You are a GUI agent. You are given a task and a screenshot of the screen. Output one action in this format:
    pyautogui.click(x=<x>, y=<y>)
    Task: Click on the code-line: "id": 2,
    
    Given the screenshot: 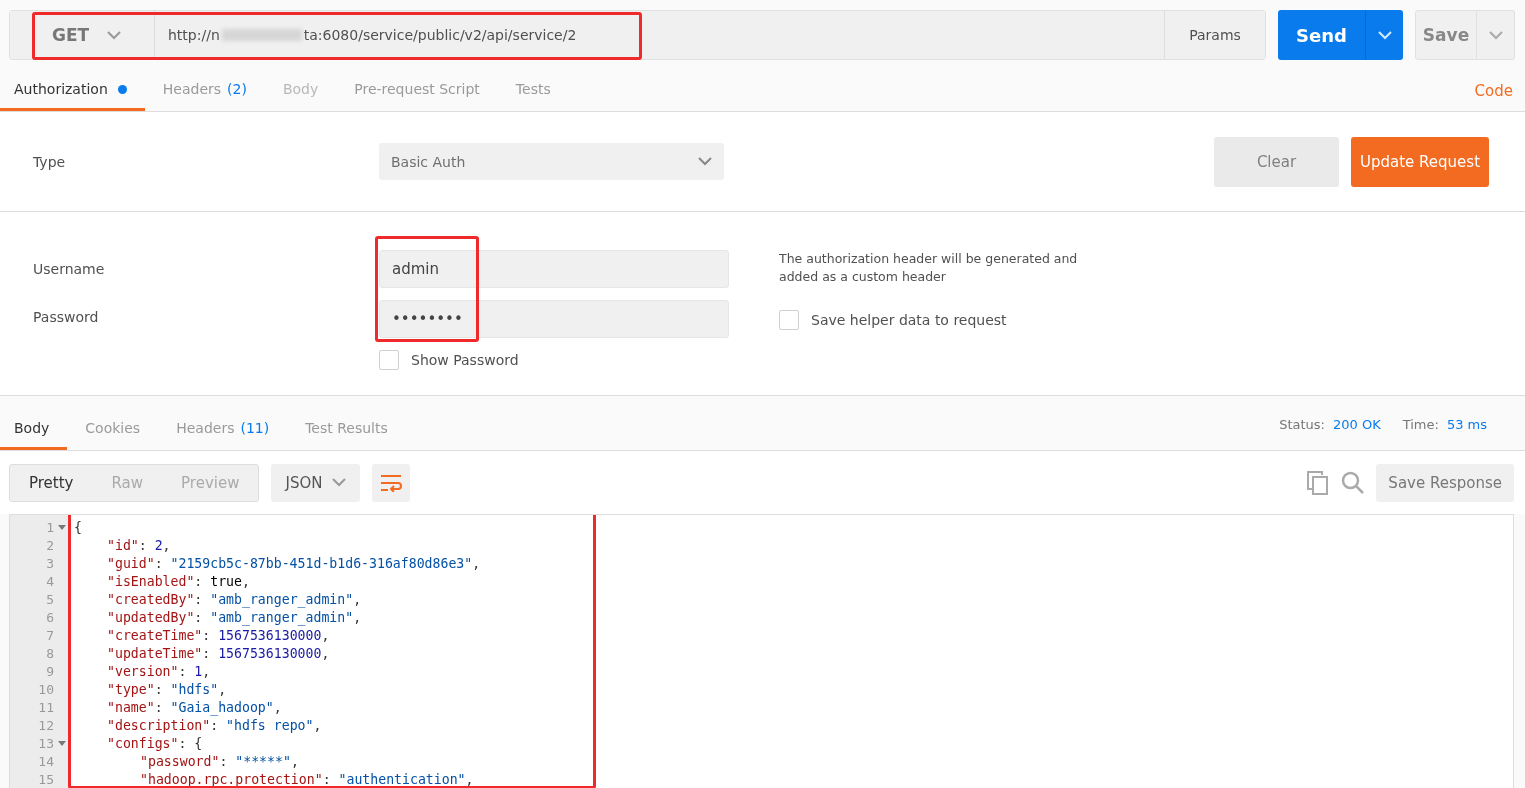 What is the action you would take?
    pyautogui.click(x=139, y=545)
    